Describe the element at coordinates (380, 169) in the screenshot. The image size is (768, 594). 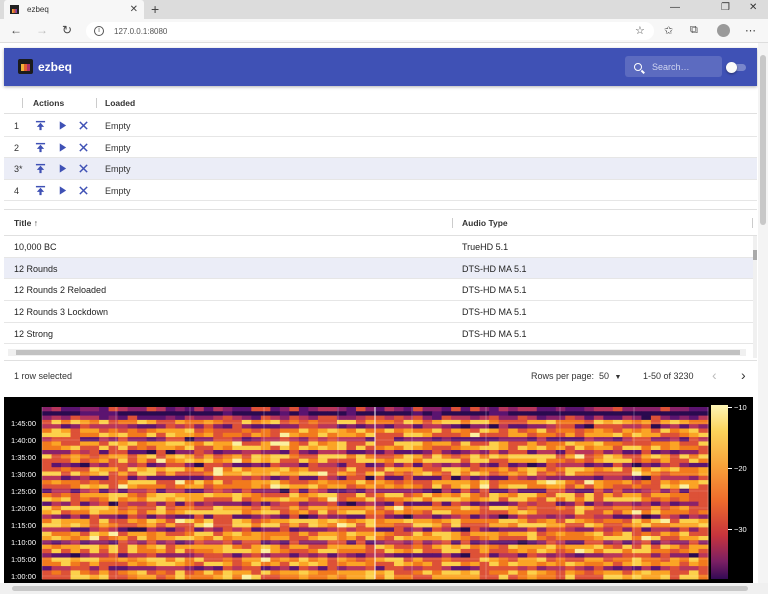
I see `slot-row: 3* Empty` at that location.